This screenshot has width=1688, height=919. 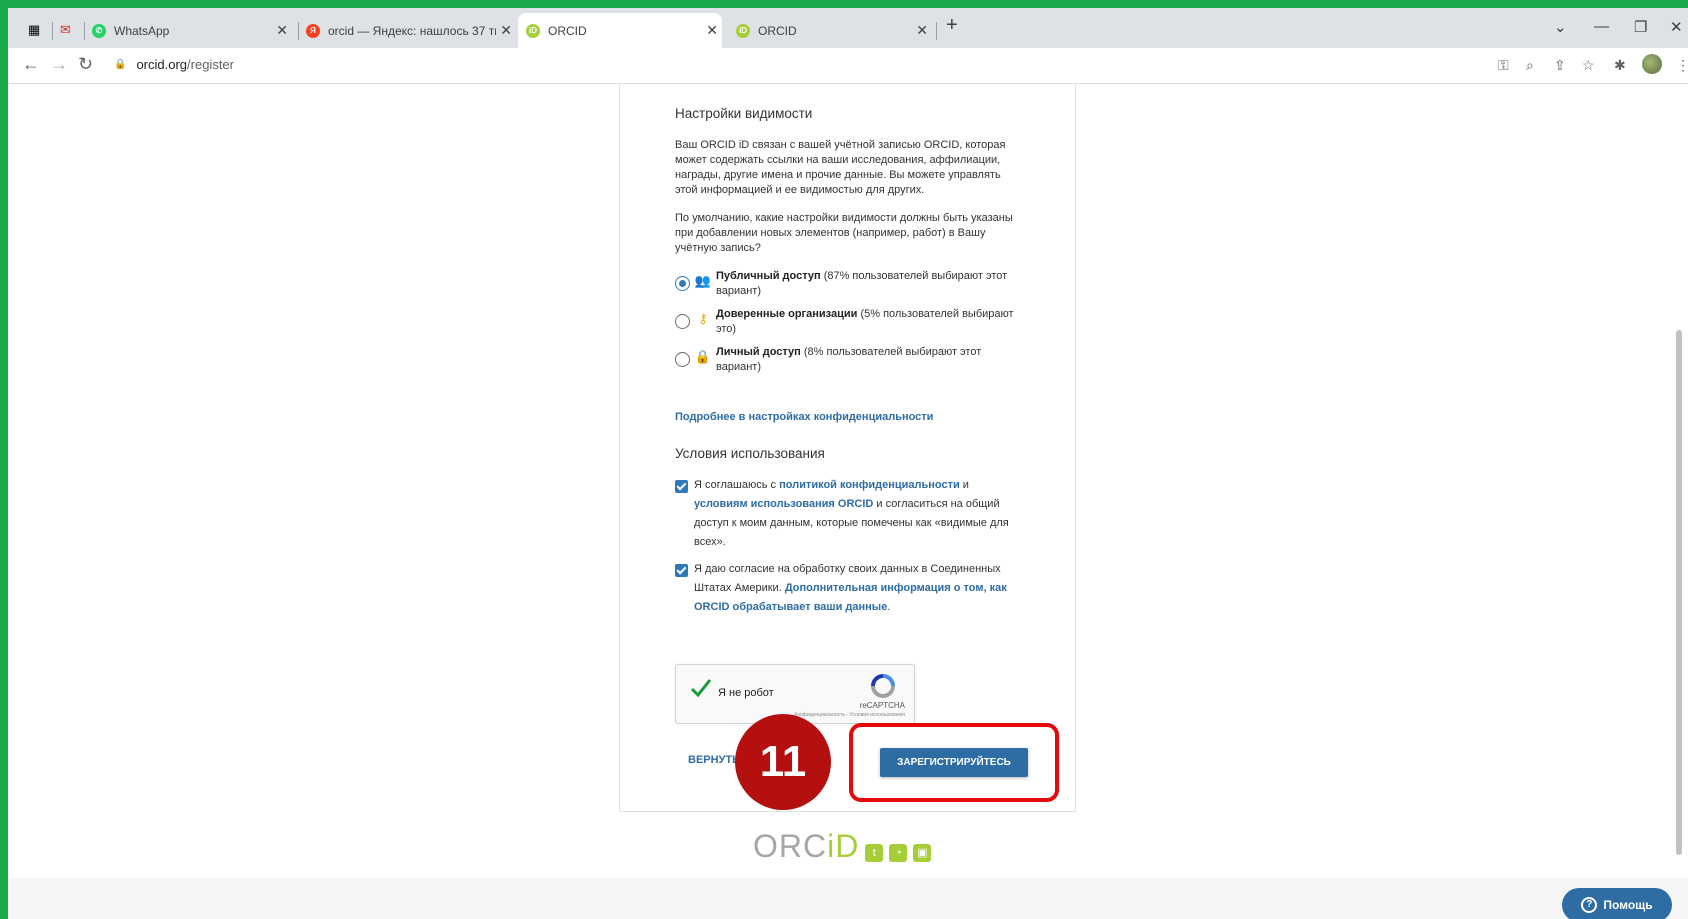 What do you see at coordinates (898, 852) in the screenshot?
I see `rss-icon: ◔` at bounding box center [898, 852].